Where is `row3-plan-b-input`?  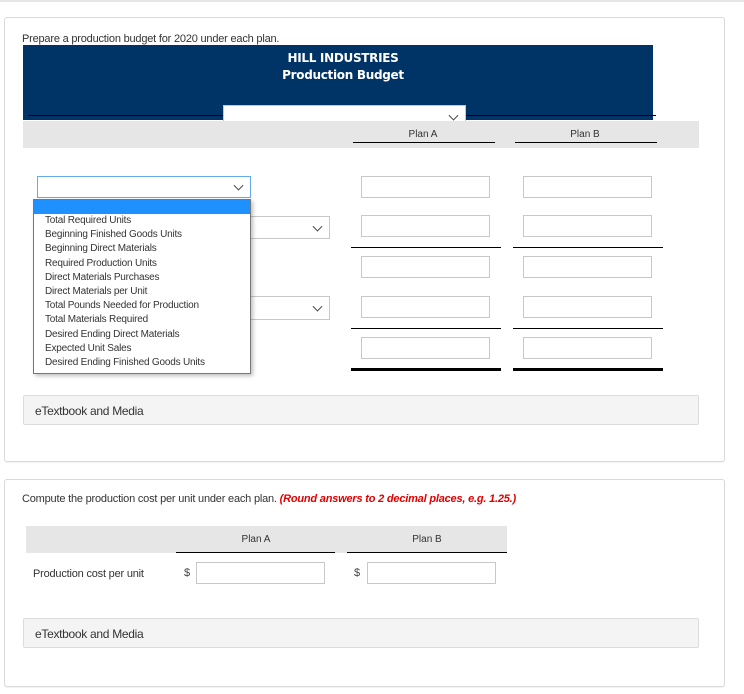 row3-plan-b-input is located at coordinates (587, 267).